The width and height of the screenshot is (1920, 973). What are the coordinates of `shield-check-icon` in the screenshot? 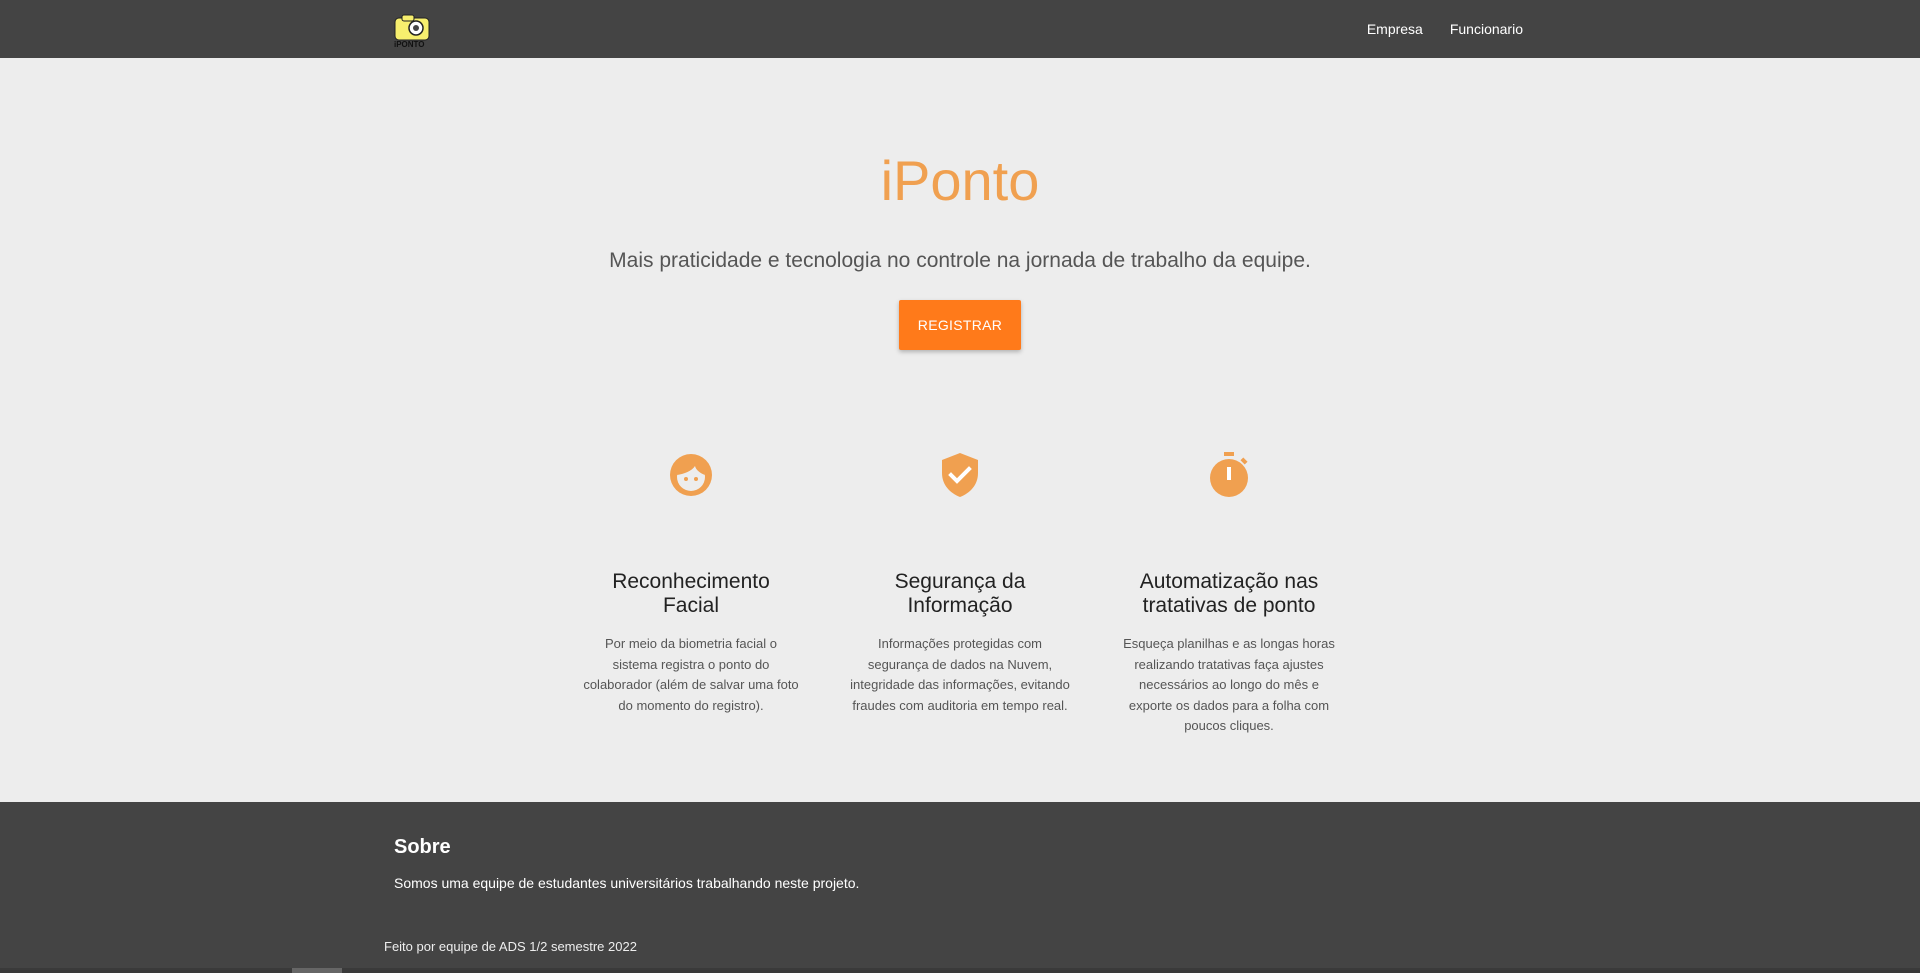 It's located at (960, 475).